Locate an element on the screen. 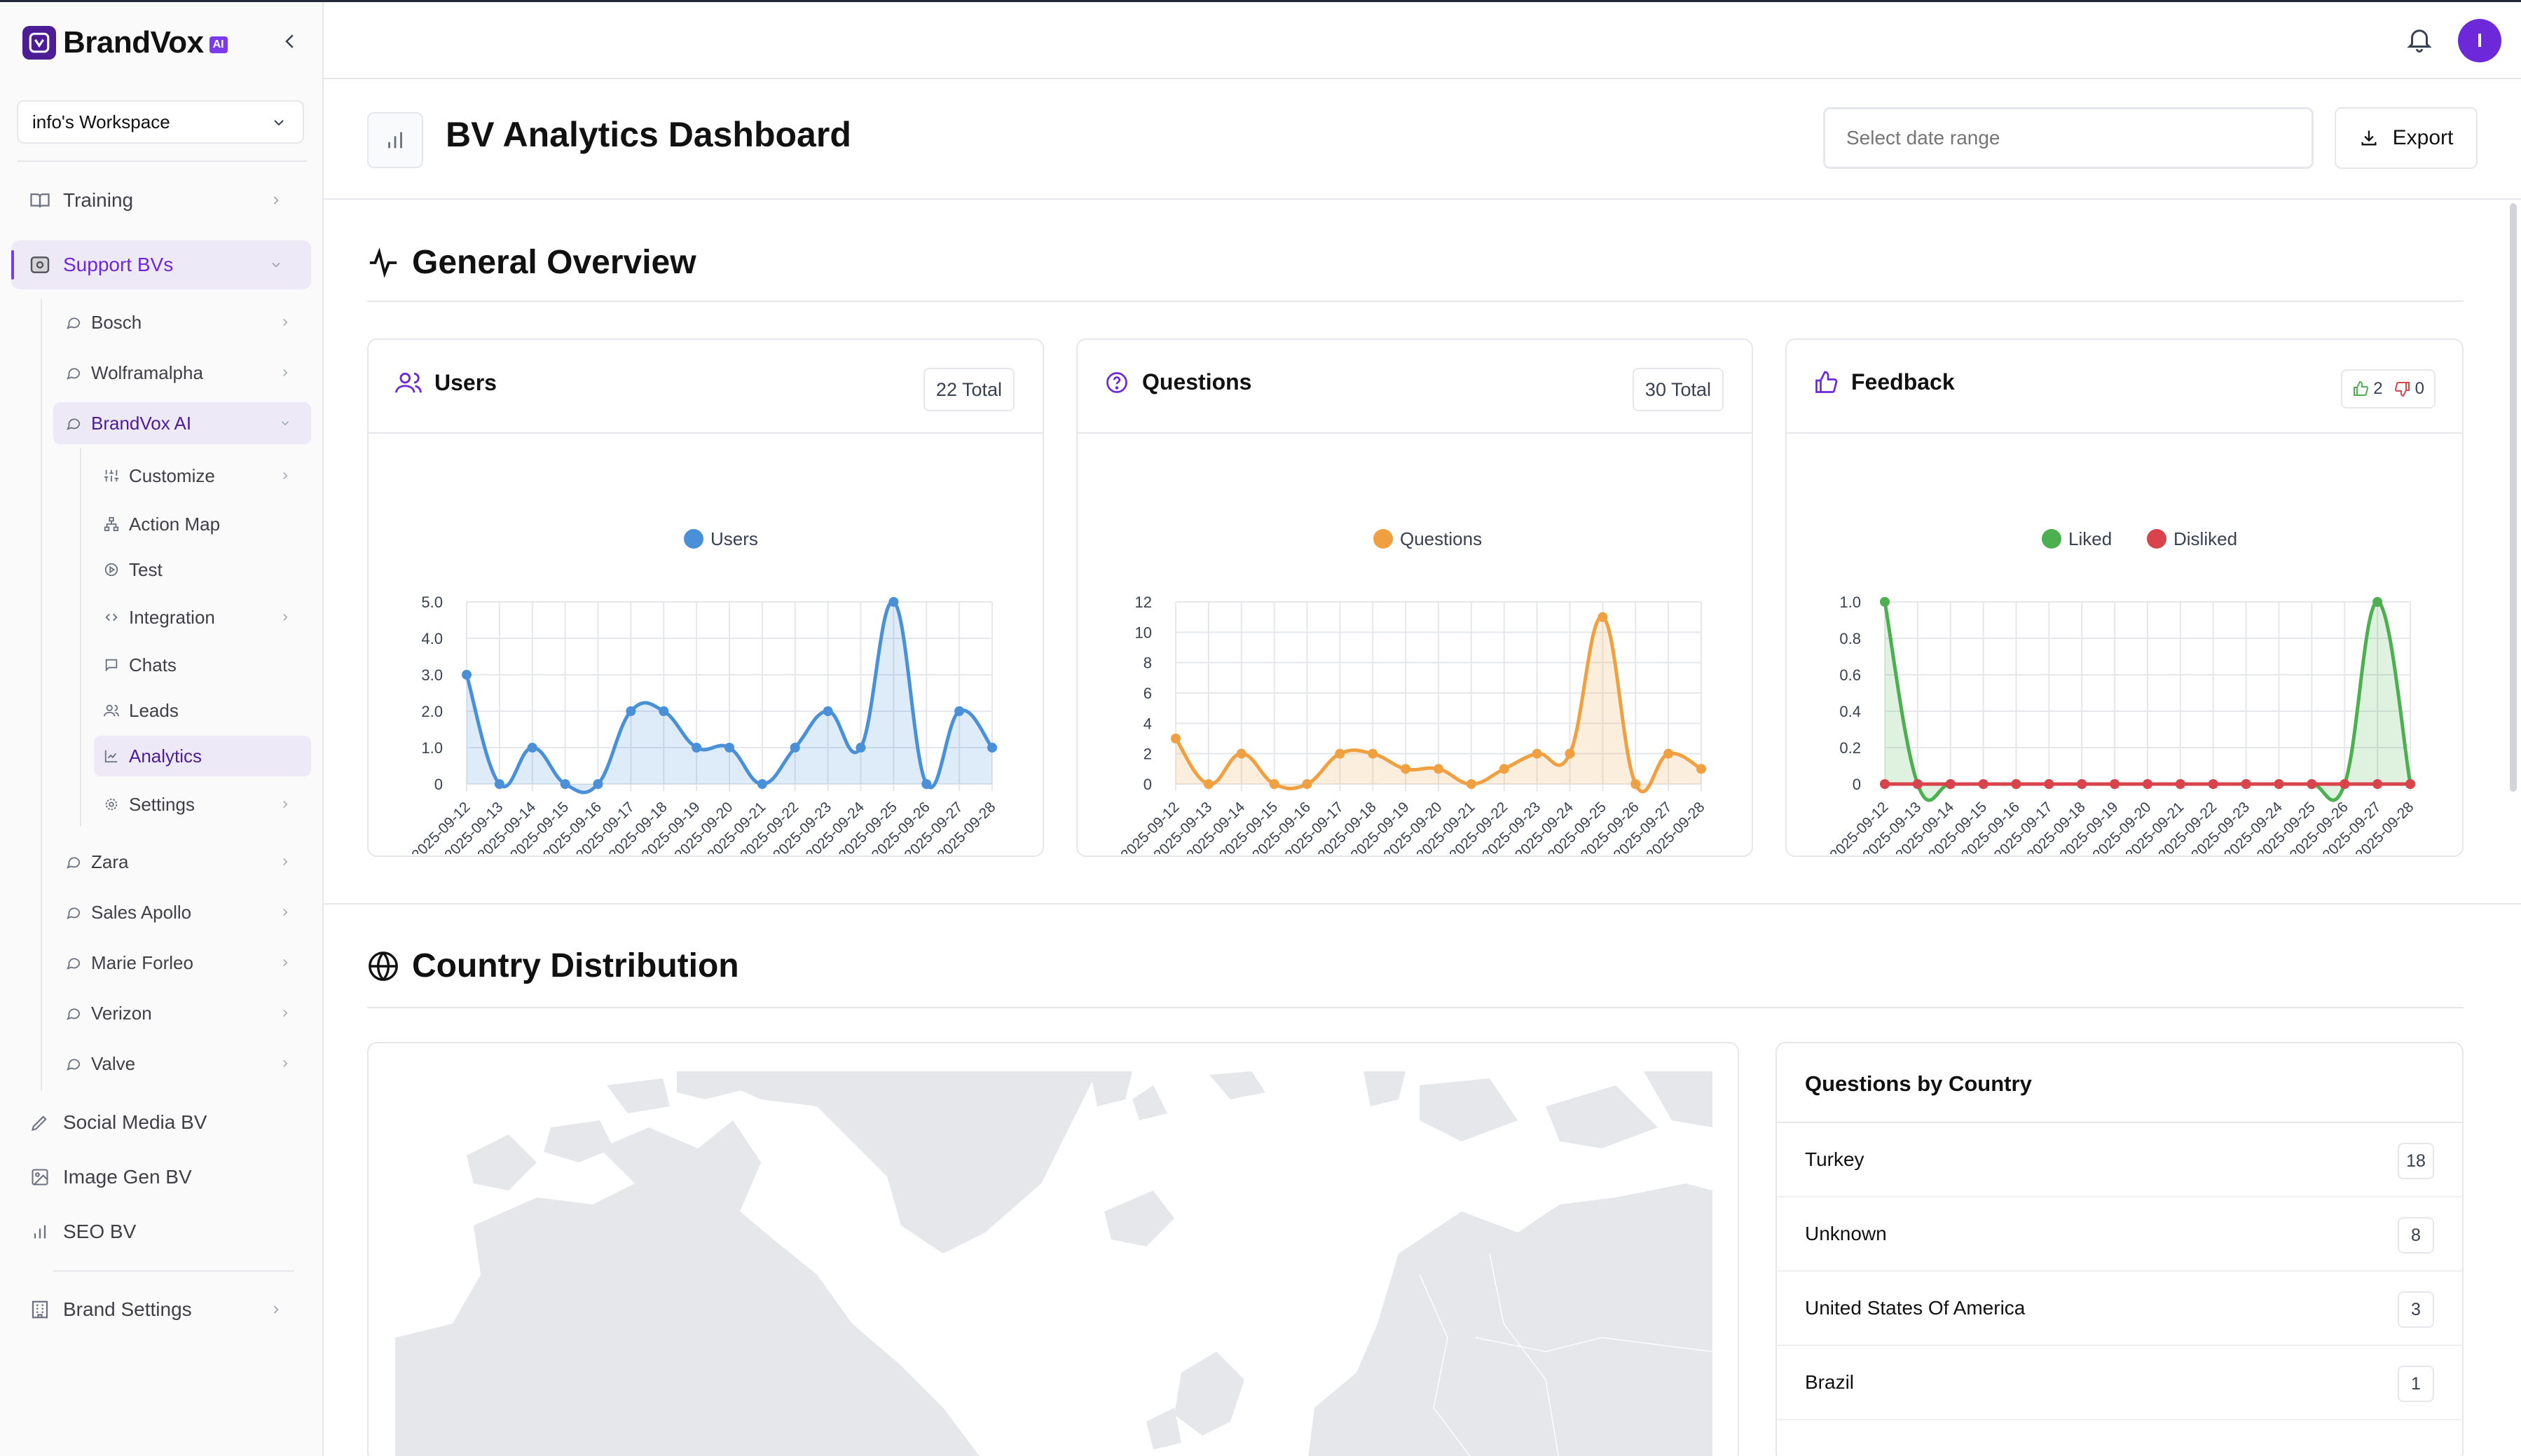 Image resolution: width=2521 pixels, height=1456 pixels. y-tick-label: 10 is located at coordinates (1143, 632).